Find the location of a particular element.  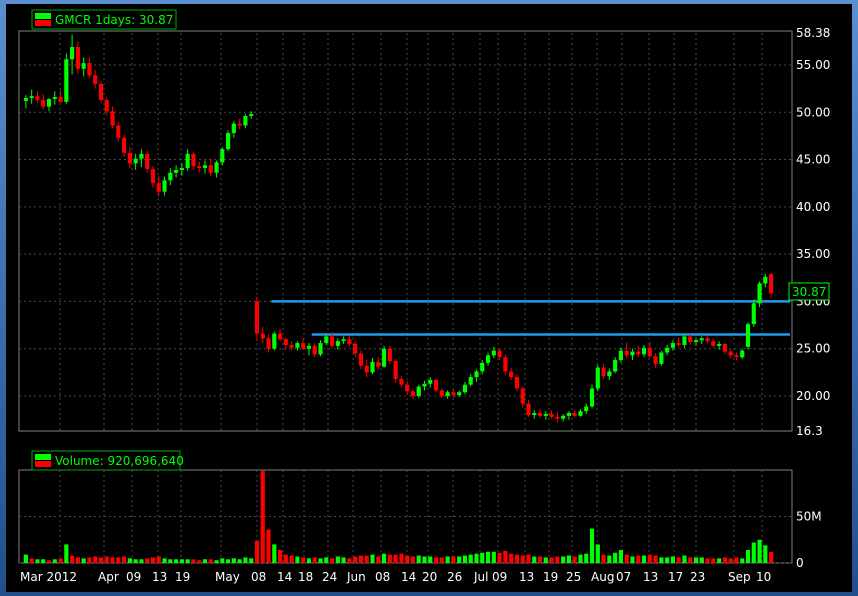

date-tick-label: 26 is located at coordinates (454, 577).